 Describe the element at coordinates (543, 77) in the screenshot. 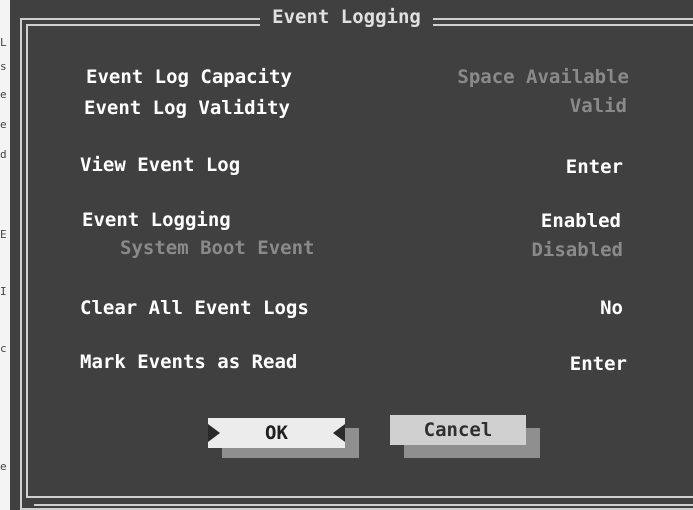

I see `event-log-capacity-value: Space Available` at that location.